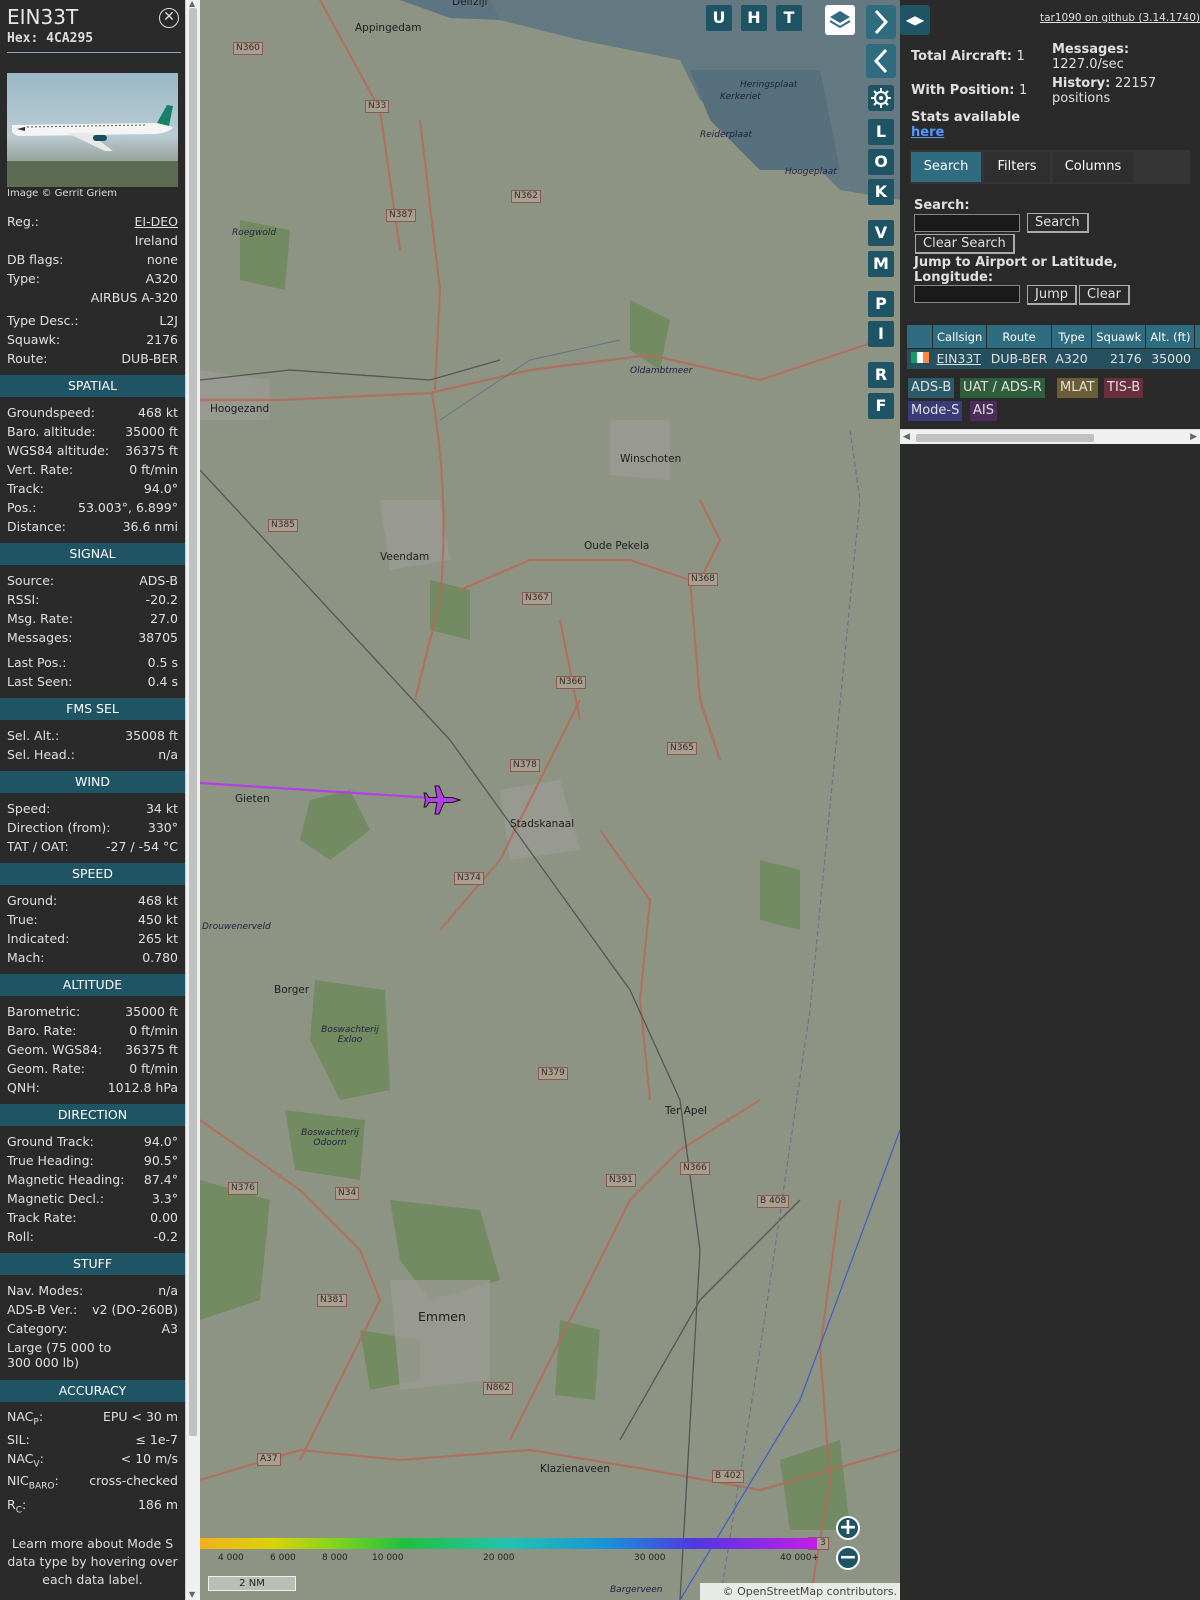 This screenshot has width=1200, height=1600. I want to click on distance-row: Distance: 36.6 nmi, so click(92, 527).